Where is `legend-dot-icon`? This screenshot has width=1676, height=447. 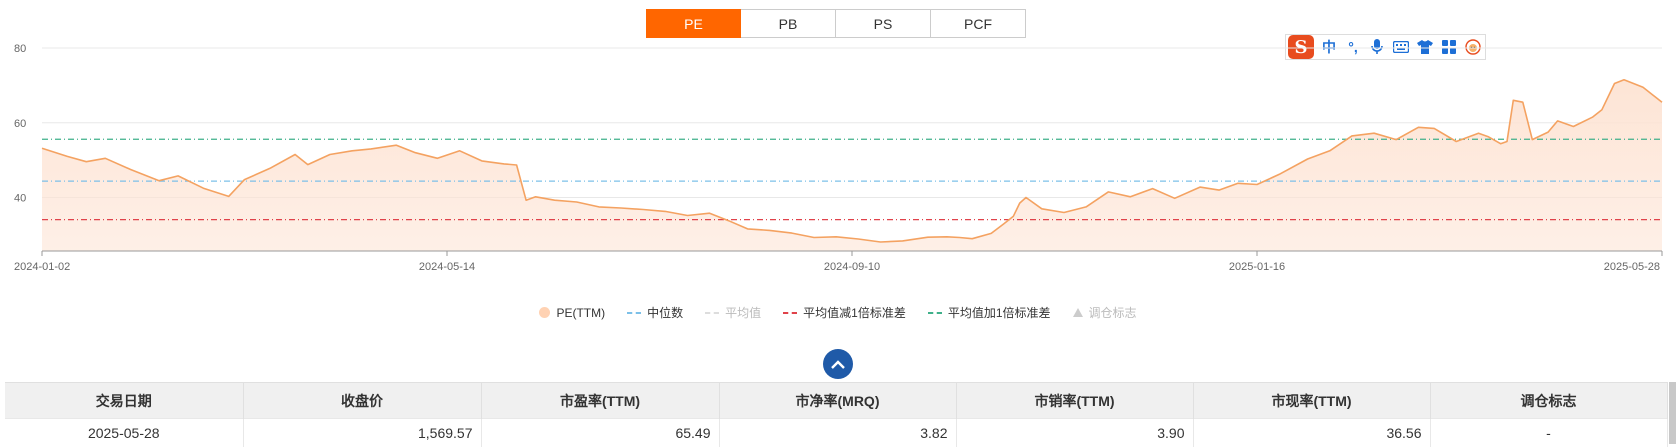 legend-dot-icon is located at coordinates (544, 312).